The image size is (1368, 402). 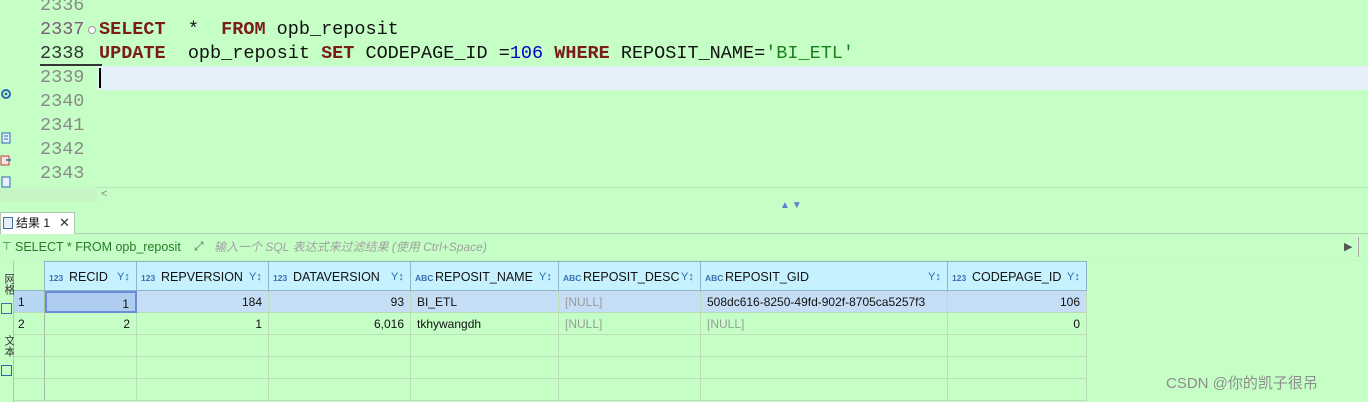 What do you see at coordinates (92, 30) in the screenshot?
I see `fold-marker-icon` at bounding box center [92, 30].